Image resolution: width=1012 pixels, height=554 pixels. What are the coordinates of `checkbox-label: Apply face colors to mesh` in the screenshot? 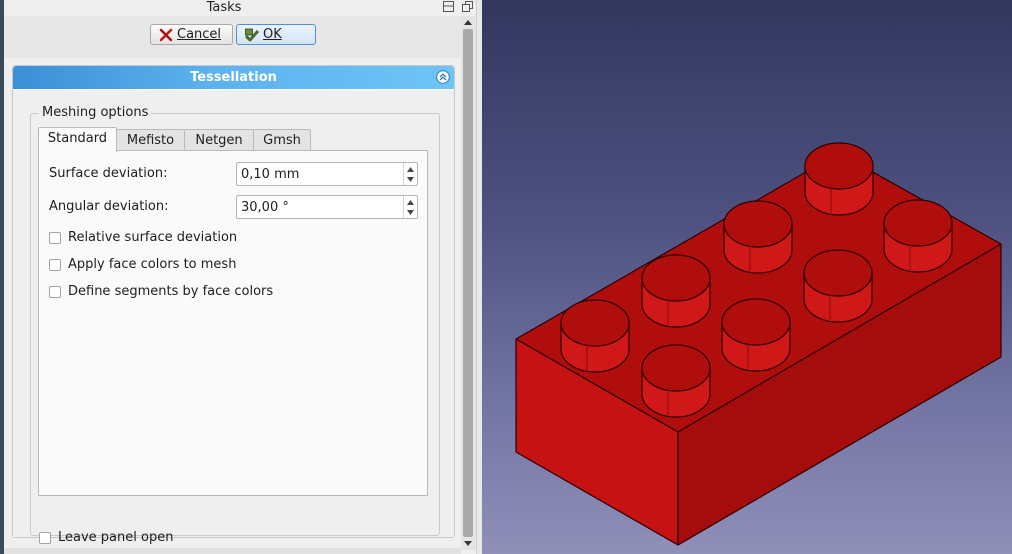 It's located at (152, 264).